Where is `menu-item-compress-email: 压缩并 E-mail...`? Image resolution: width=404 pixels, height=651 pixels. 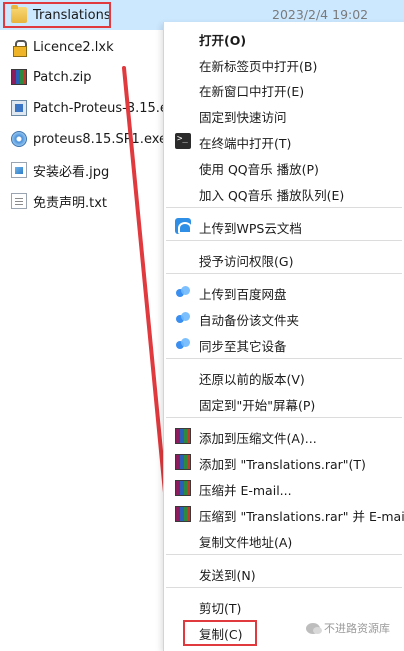
menu-item-compress-email: 压缩并 E-mail... is located at coordinates (284, 488).